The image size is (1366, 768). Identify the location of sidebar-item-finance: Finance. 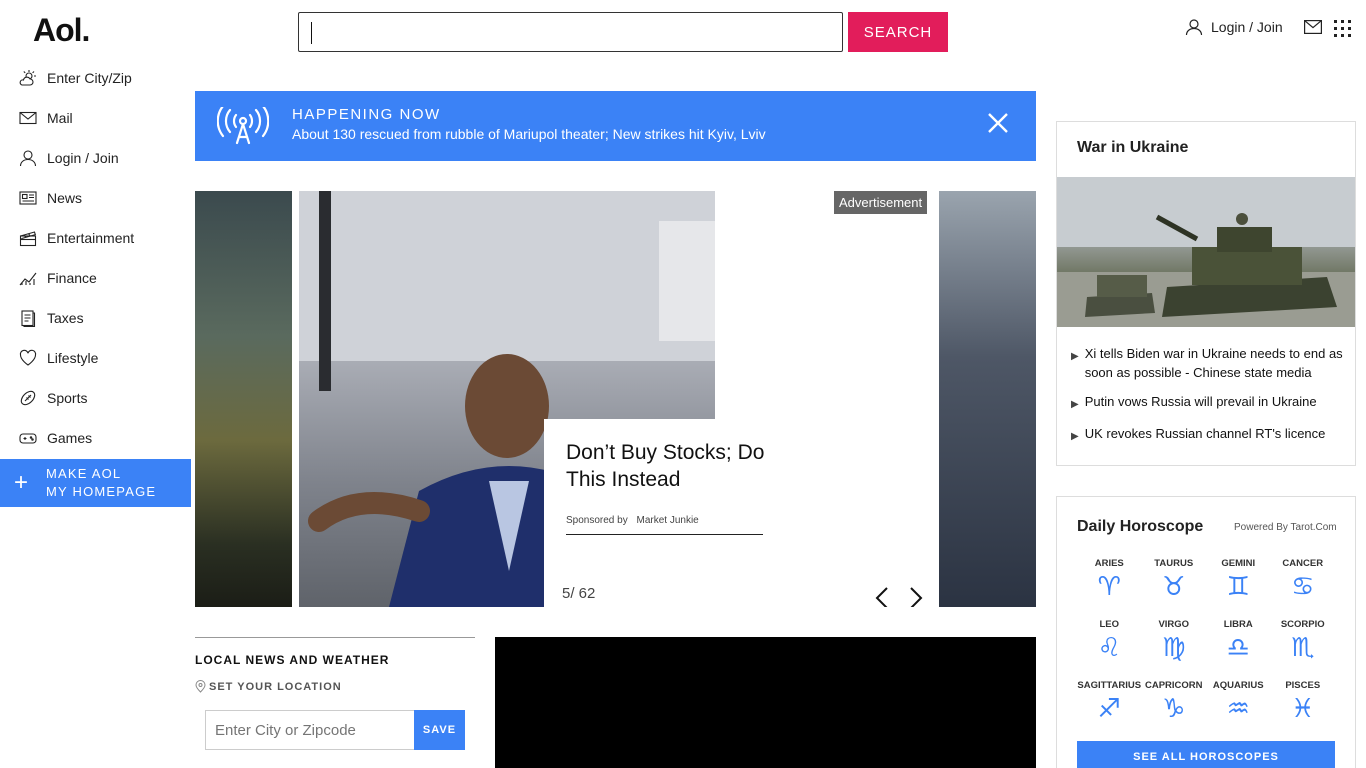
(95, 278).